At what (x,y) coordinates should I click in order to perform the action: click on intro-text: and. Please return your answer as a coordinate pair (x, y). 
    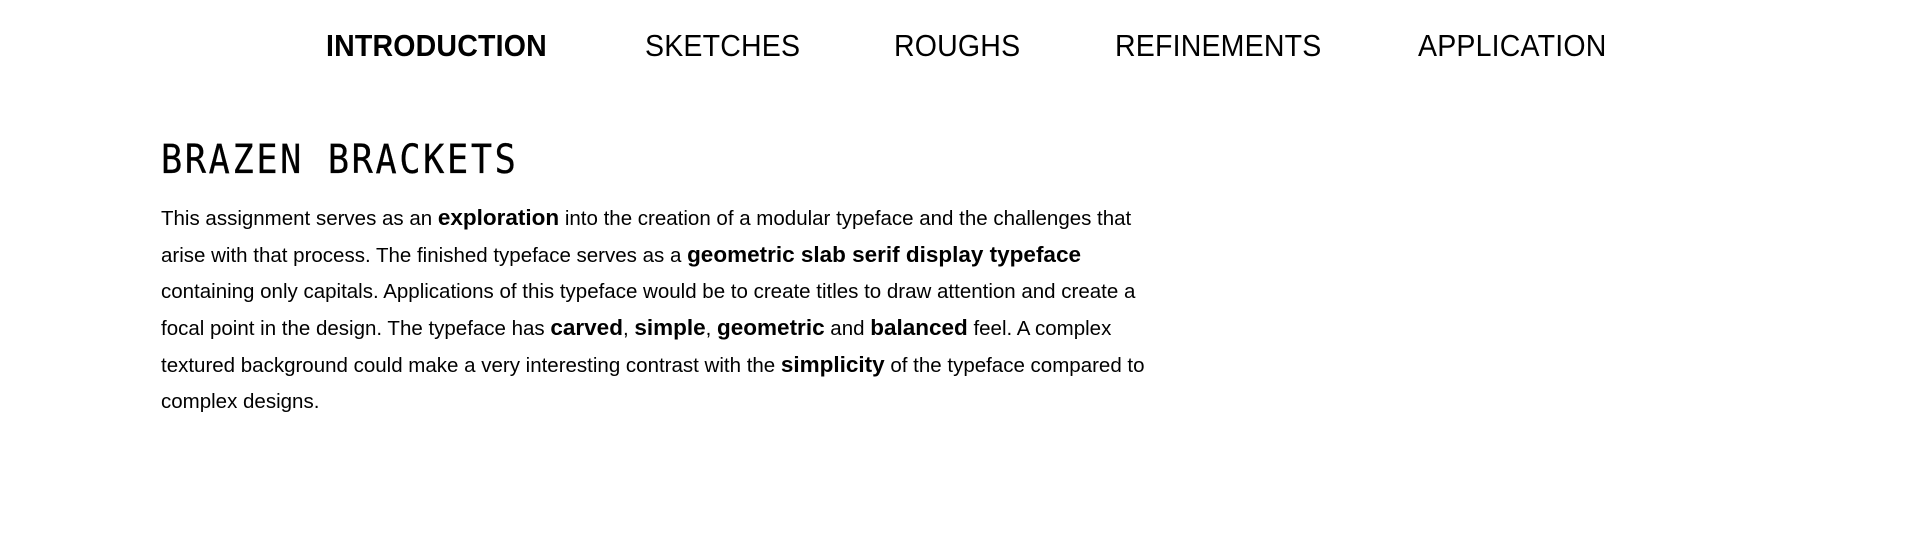
    Looking at the image, I should click on (847, 328).